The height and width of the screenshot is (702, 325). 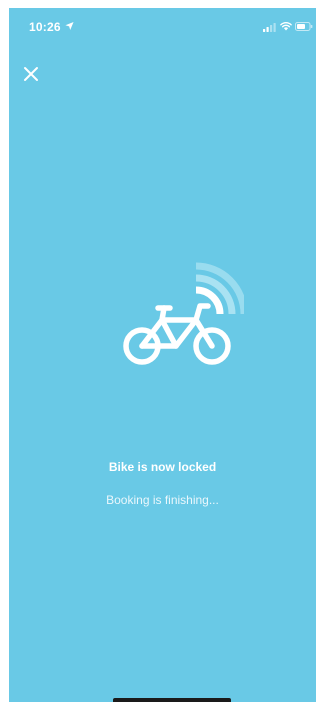 I want to click on status-time: 10:26, so click(x=45, y=27).